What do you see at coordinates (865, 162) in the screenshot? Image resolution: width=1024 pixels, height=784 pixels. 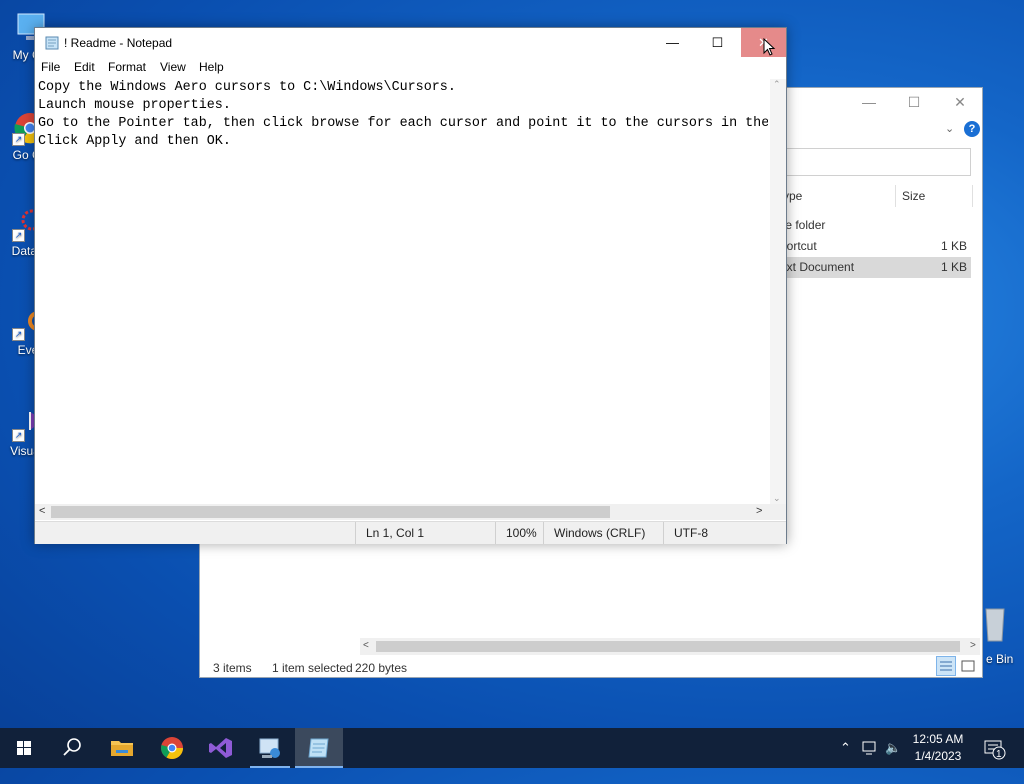 I see `search-input` at bounding box center [865, 162].